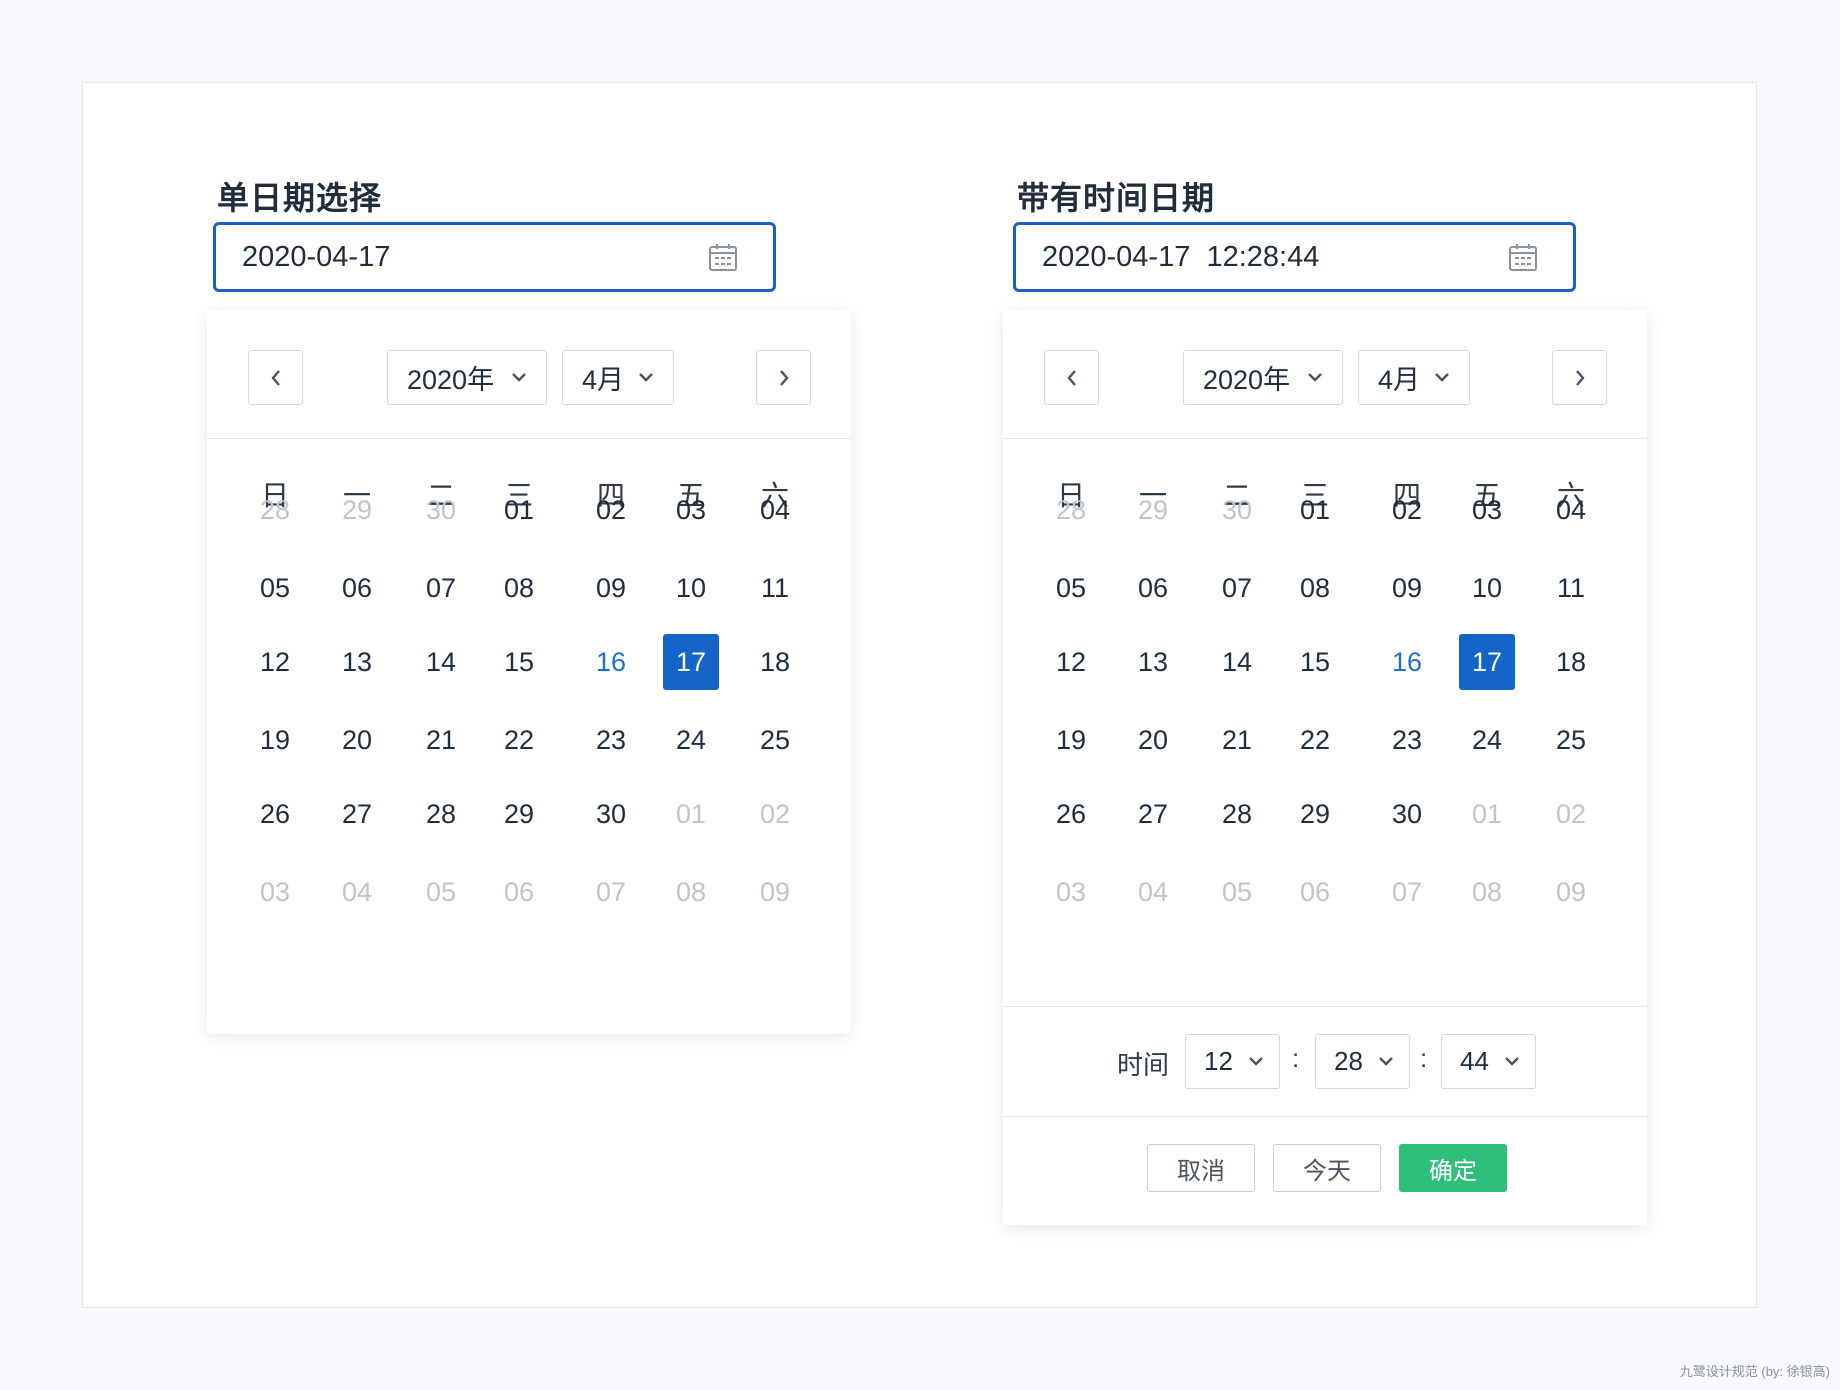 This screenshot has height=1390, width=1840. What do you see at coordinates (275, 814) in the screenshot?
I see `day-cell: 26` at bounding box center [275, 814].